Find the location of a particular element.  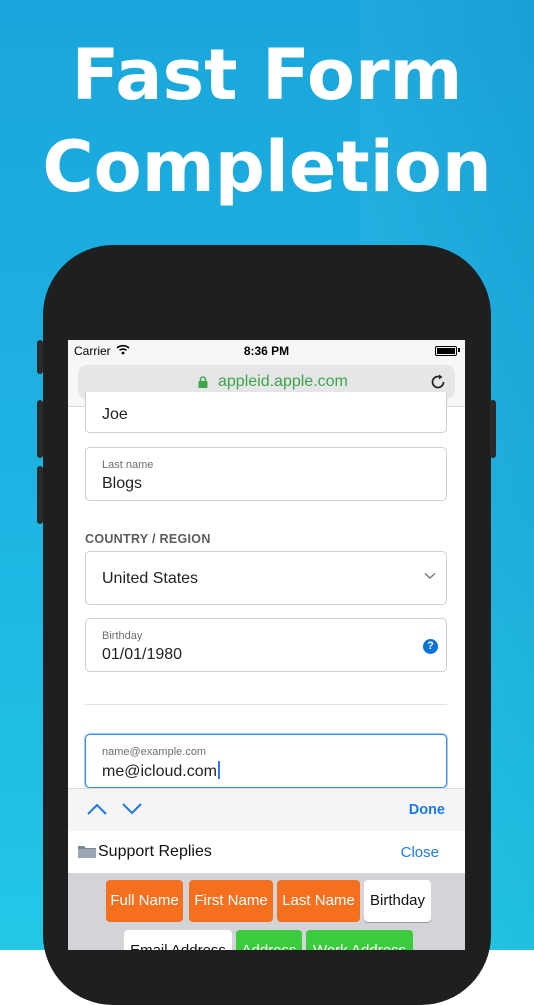

email-placeholder-label: name@example.com is located at coordinates (154, 752).